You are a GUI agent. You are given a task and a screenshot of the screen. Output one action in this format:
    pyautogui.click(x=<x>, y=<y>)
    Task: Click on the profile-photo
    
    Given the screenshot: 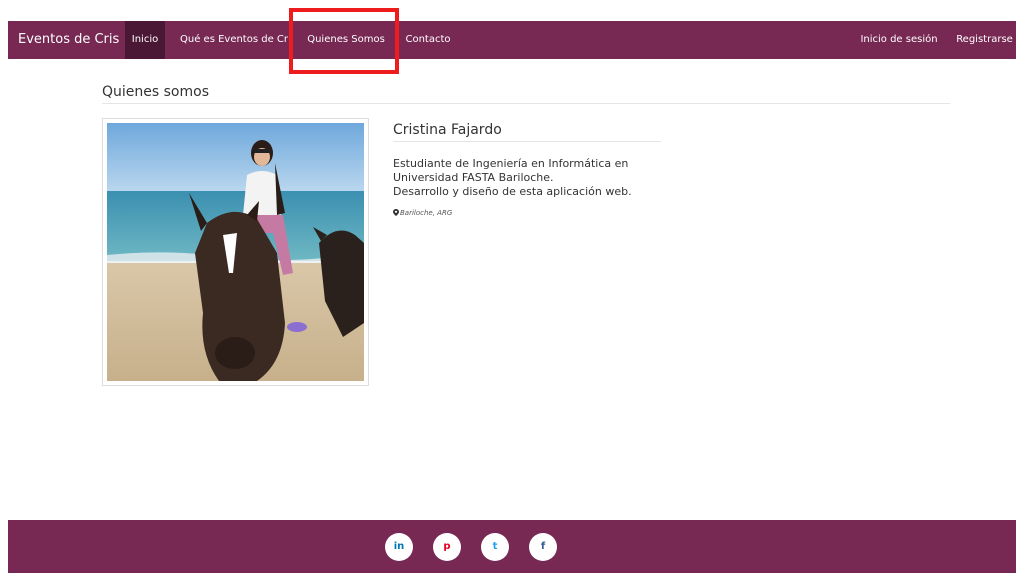 What is the action you would take?
    pyautogui.click(x=235, y=252)
    